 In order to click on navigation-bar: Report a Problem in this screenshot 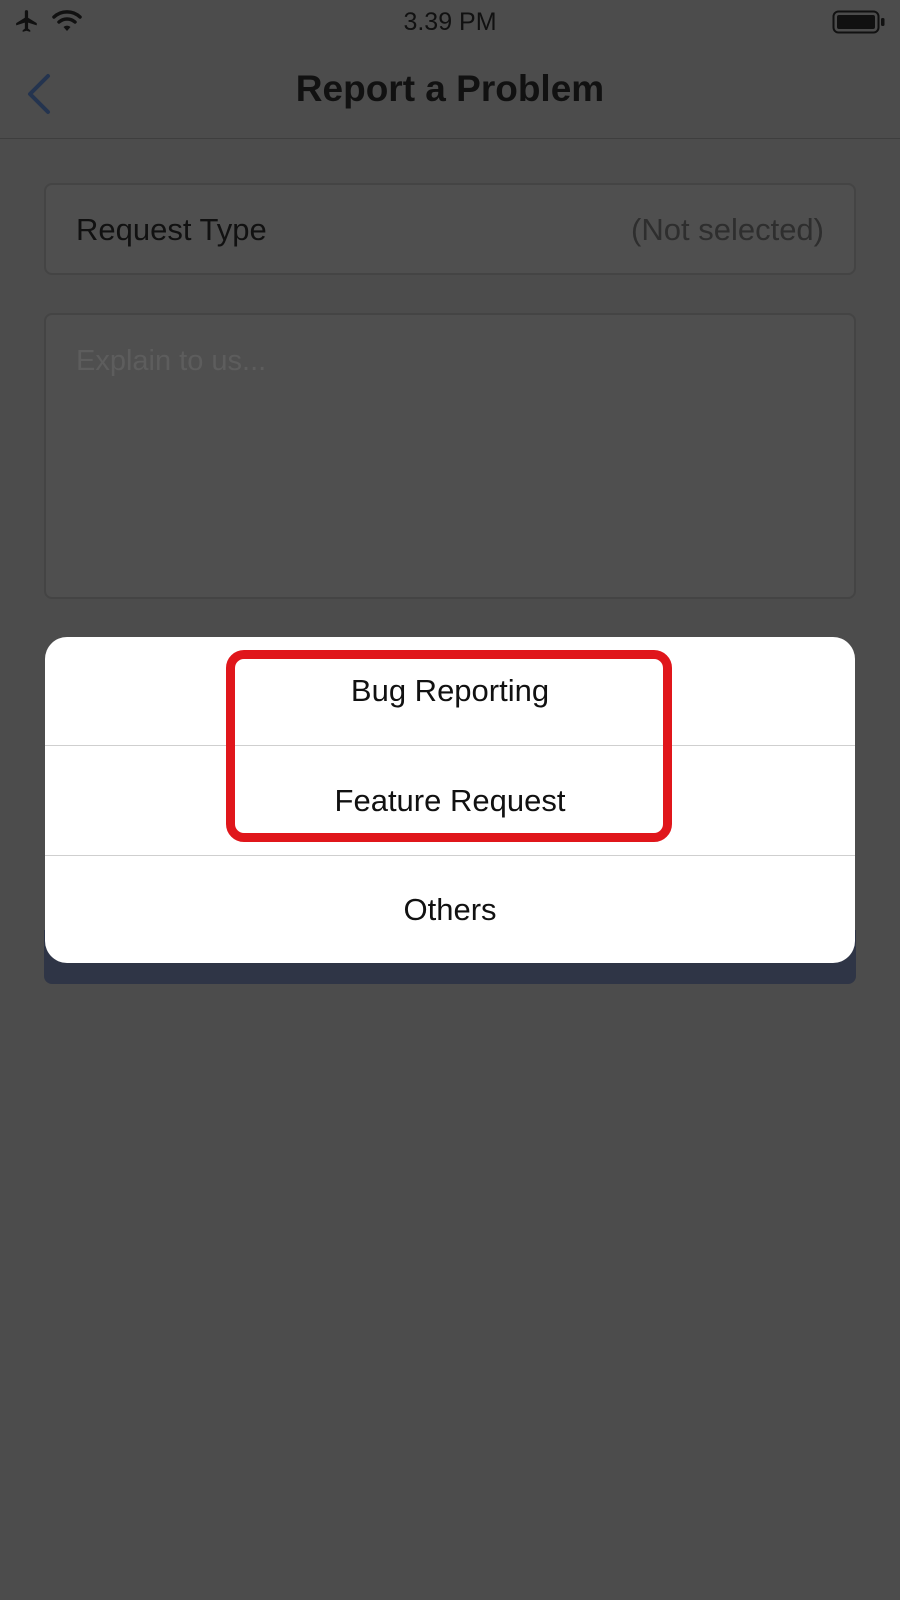, I will do `click(450, 91)`.